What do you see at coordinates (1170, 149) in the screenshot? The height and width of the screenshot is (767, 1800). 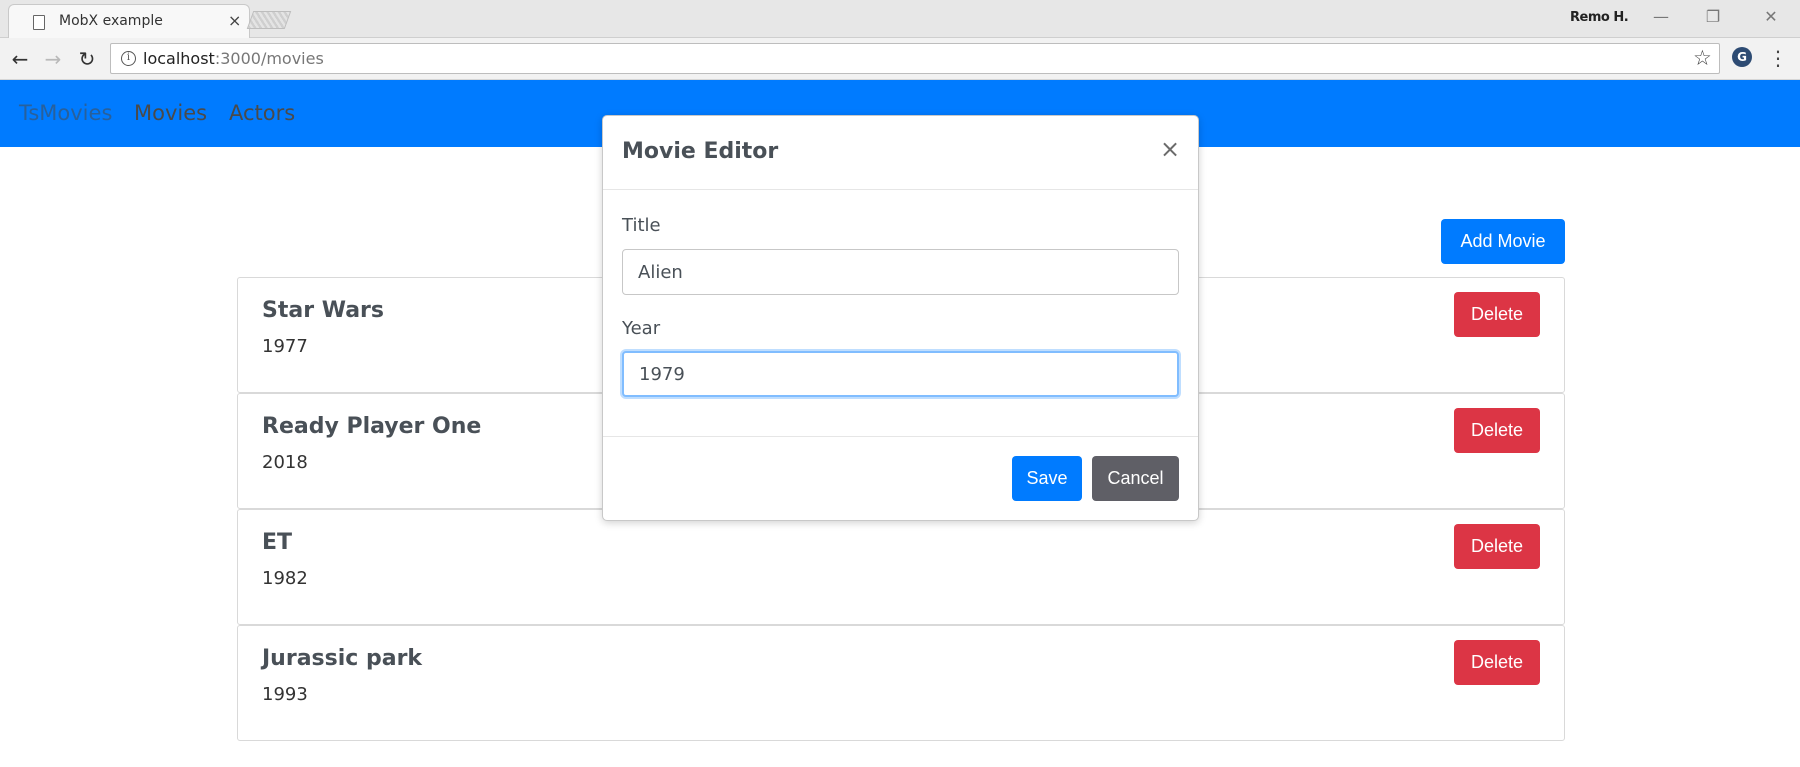 I see `modal-close-icon: ×` at bounding box center [1170, 149].